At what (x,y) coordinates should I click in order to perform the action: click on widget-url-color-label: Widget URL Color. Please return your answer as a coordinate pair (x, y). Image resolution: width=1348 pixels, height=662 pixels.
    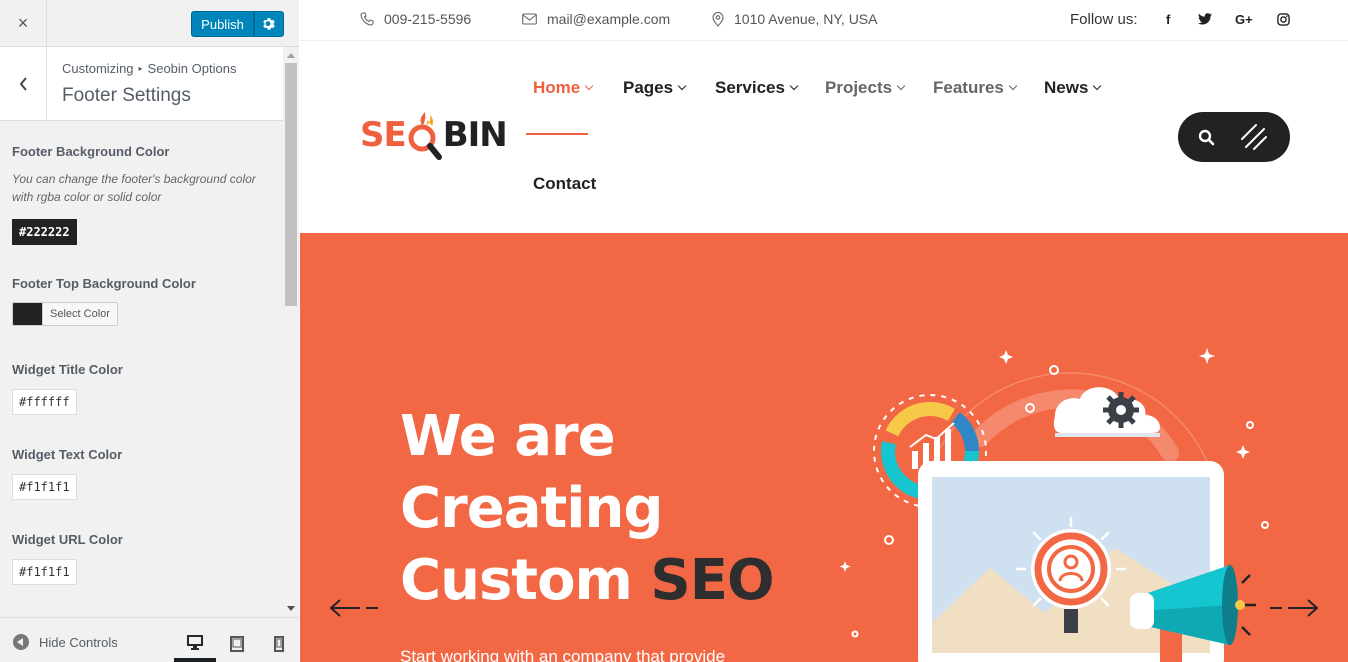
    Looking at the image, I should click on (67, 539).